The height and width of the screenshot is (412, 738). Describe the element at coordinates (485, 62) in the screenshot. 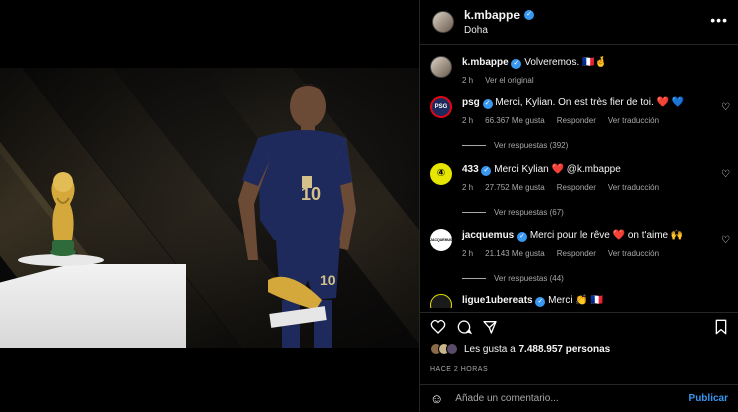

I see `caption-username: k.mbappe` at that location.